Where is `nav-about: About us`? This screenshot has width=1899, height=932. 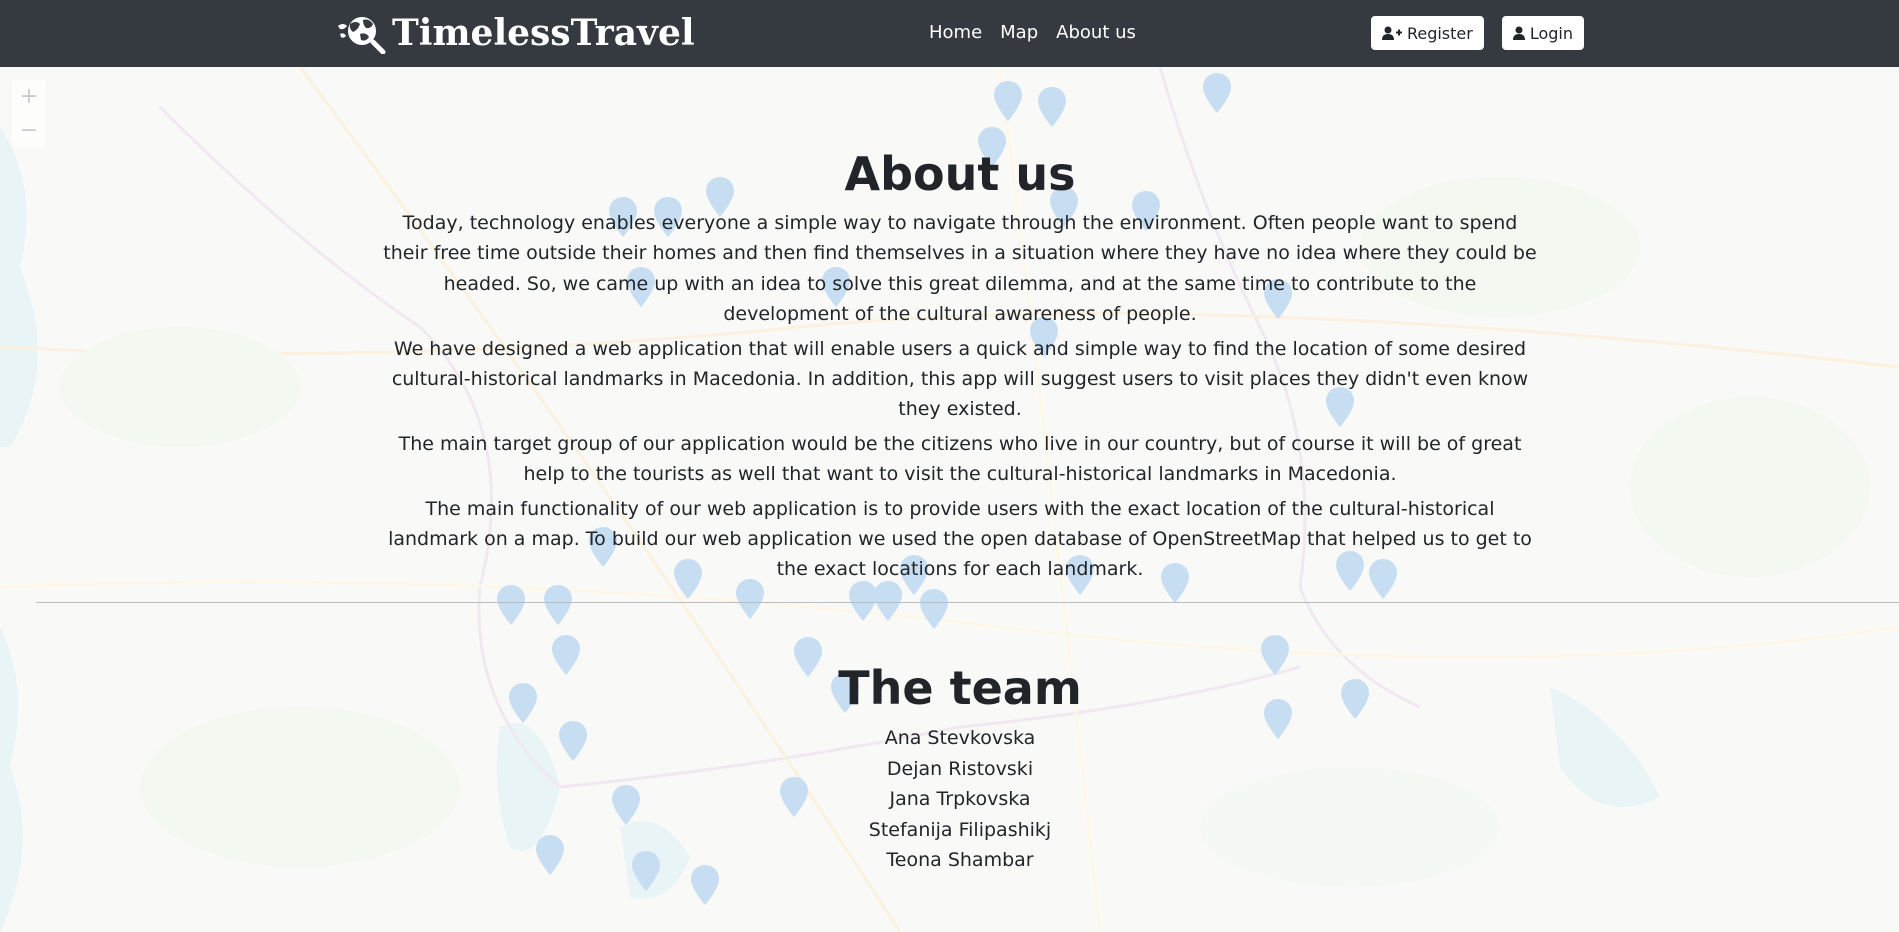 nav-about: About us is located at coordinates (1096, 33).